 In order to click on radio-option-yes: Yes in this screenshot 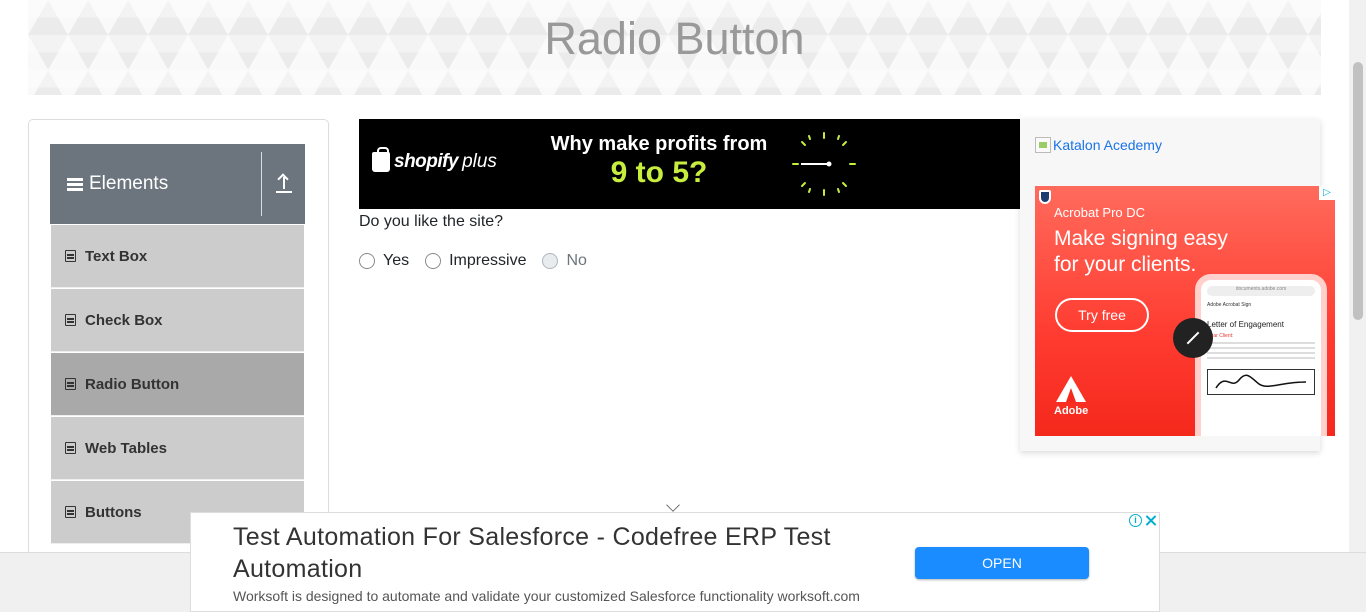, I will do `click(384, 261)`.